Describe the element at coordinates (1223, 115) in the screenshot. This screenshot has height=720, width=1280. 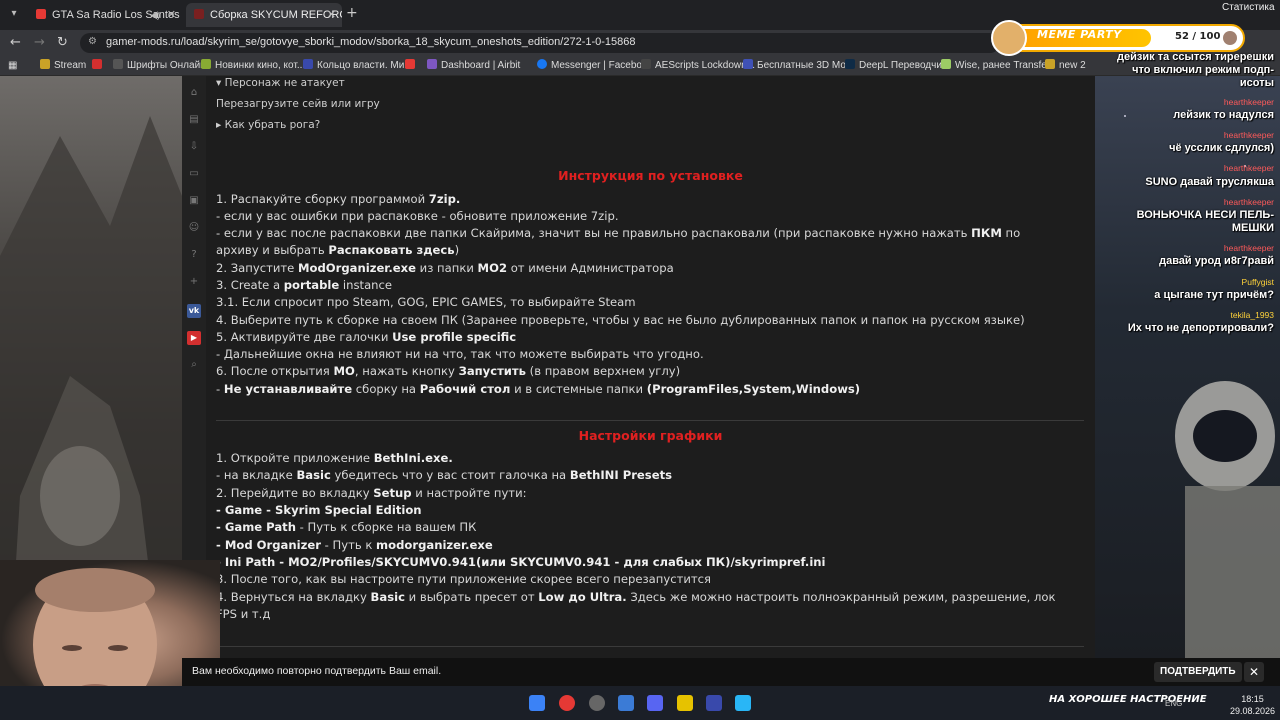
I see `chat-message: лейзик то надулся` at that location.